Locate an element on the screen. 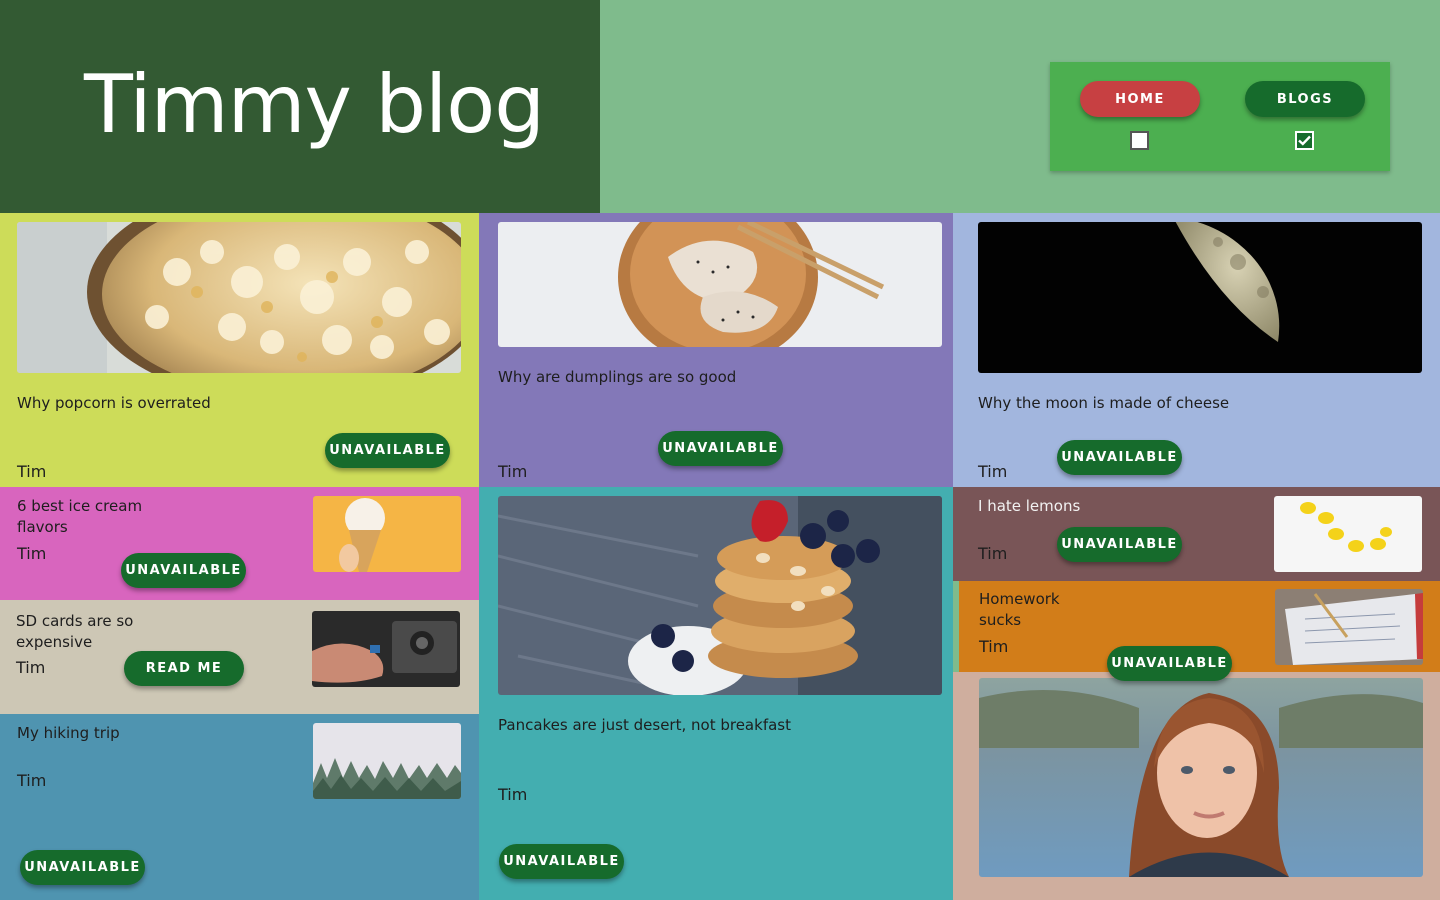  post-card-lemons: I hate lemons Tim UNAVAILABLE is located at coordinates (1196, 534).